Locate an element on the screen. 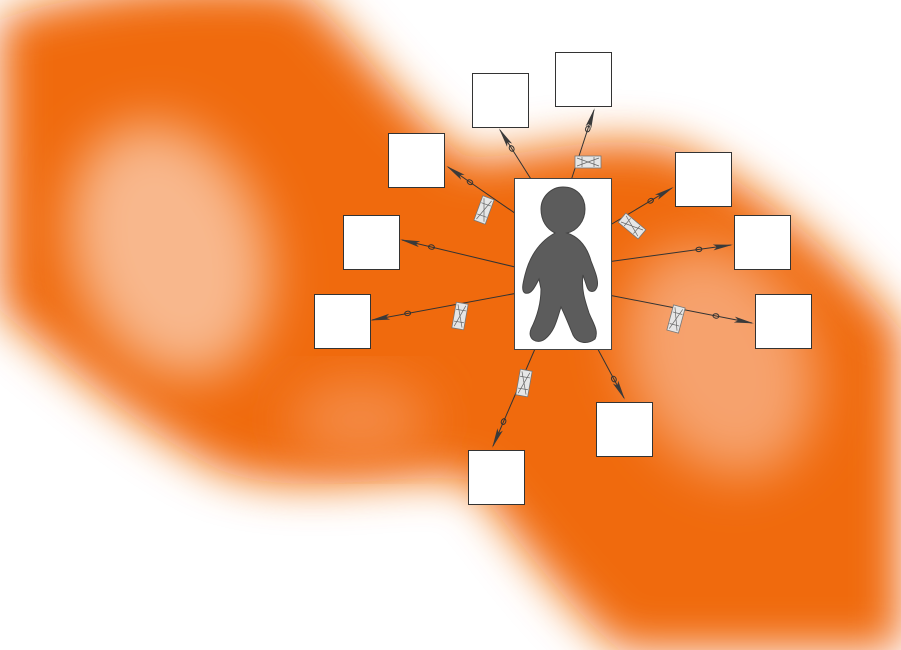 This screenshot has width=901, height=650. person-silhouette-icon is located at coordinates (560, 264).